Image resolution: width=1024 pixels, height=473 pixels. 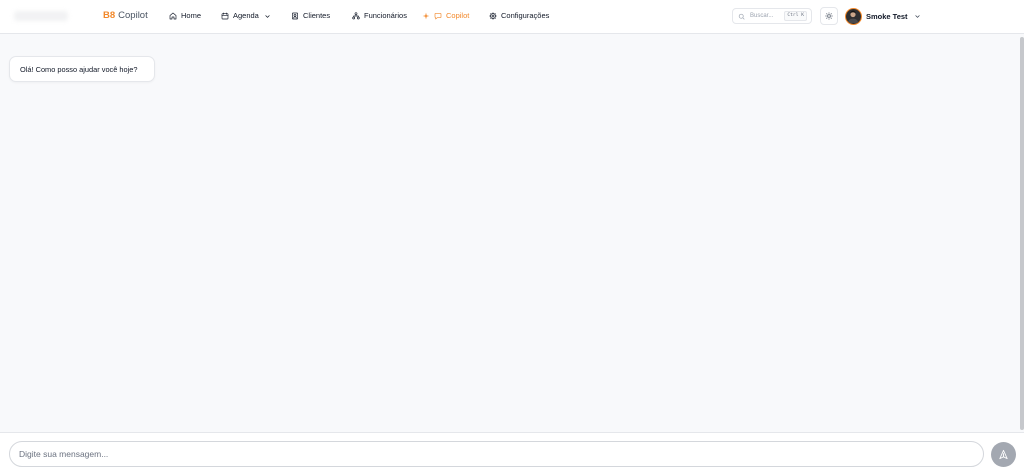 What do you see at coordinates (426, 16) in the screenshot?
I see `sparkle-icon` at bounding box center [426, 16].